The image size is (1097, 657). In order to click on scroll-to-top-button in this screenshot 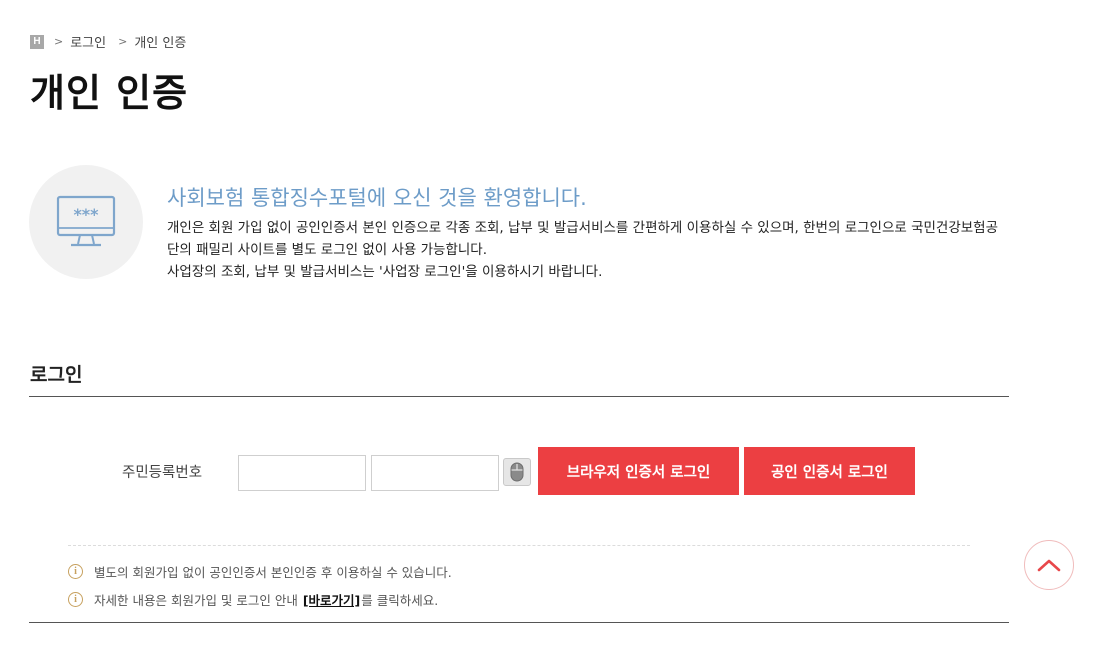, I will do `click(1049, 565)`.